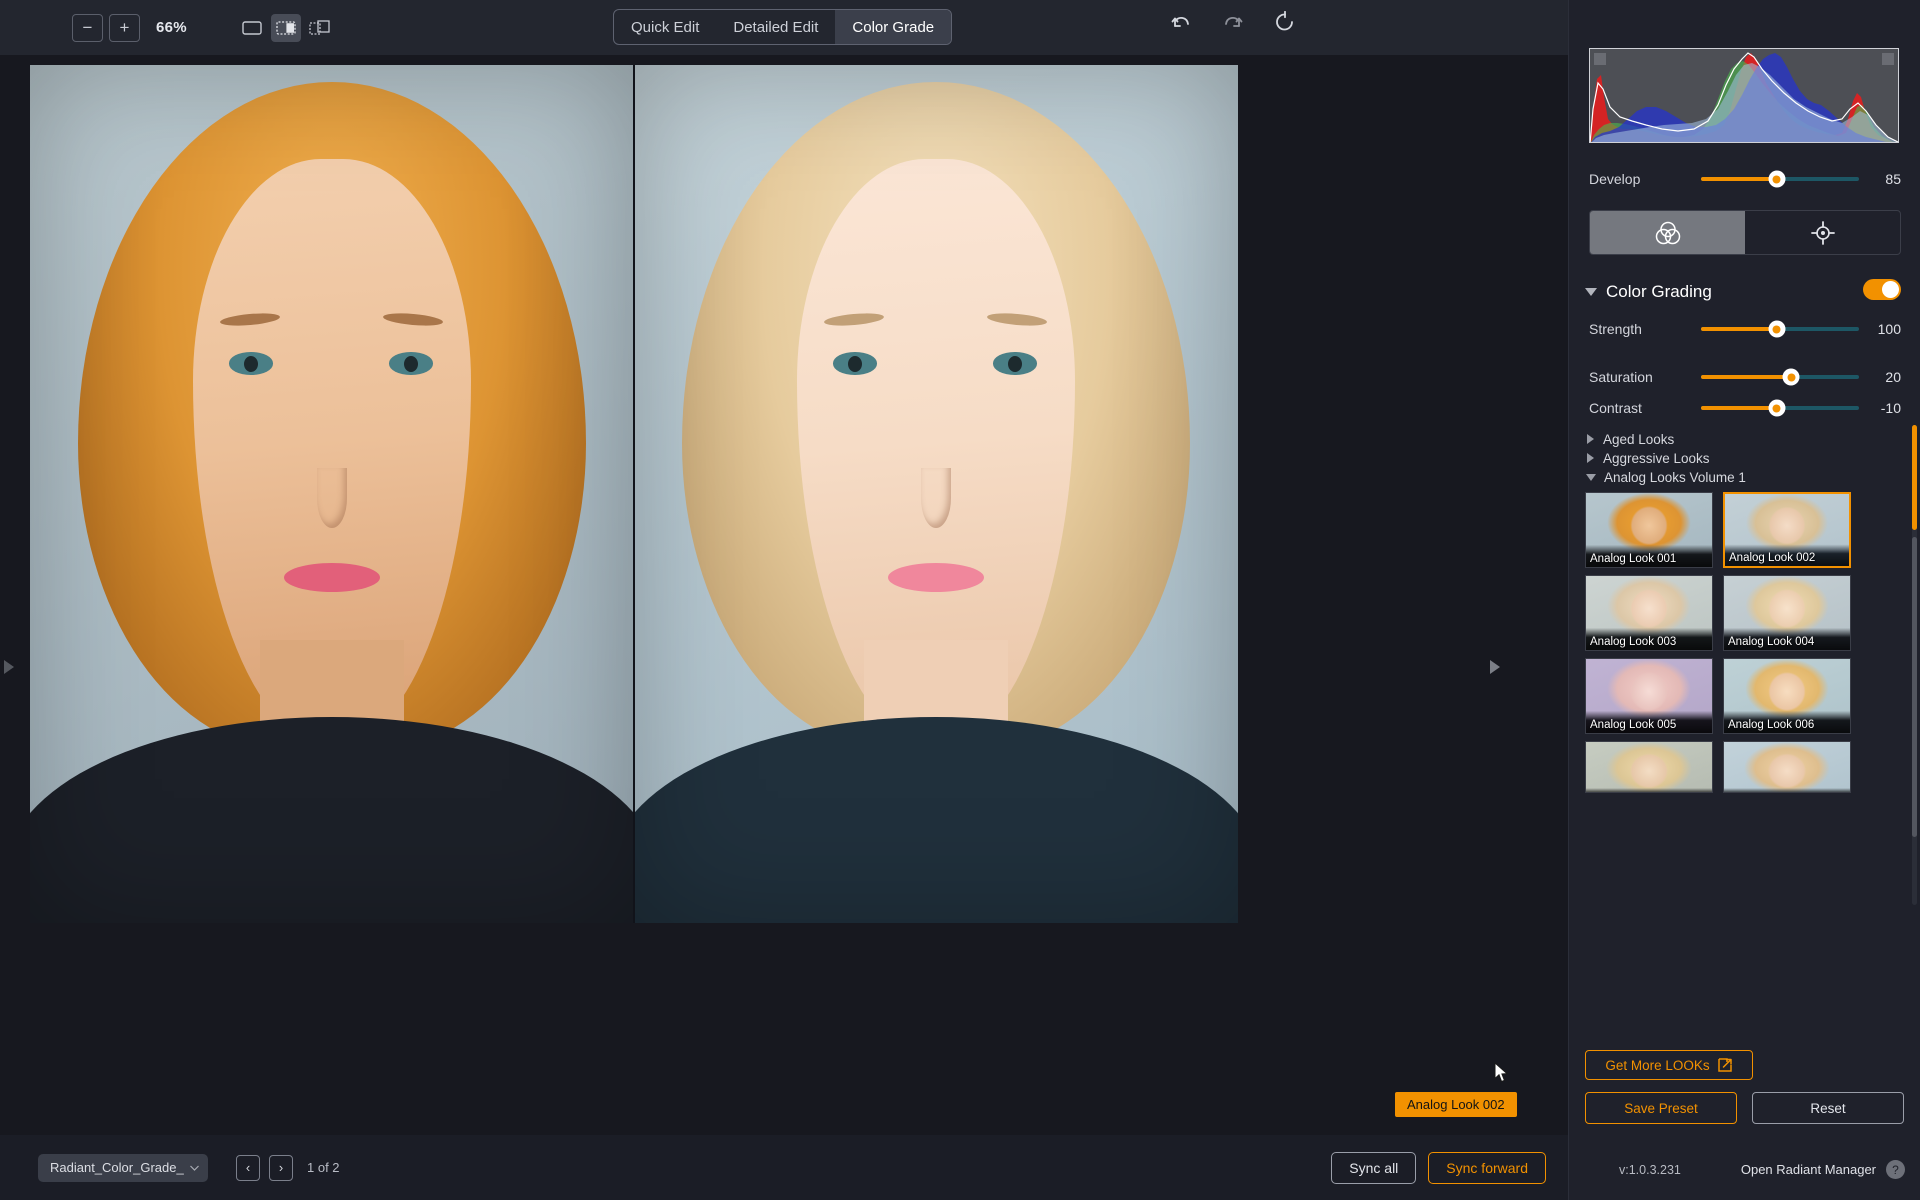 This screenshot has height=1200, width=1920. I want to click on zoom-out-button: −, so click(87, 27).